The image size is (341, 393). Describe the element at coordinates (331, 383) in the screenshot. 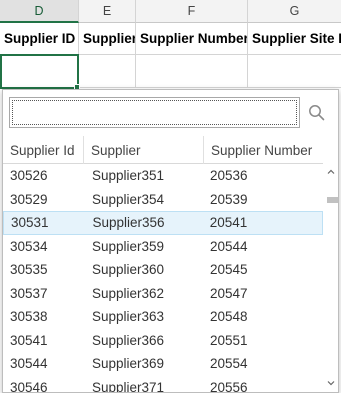

I see `chevron-down-icon` at that location.